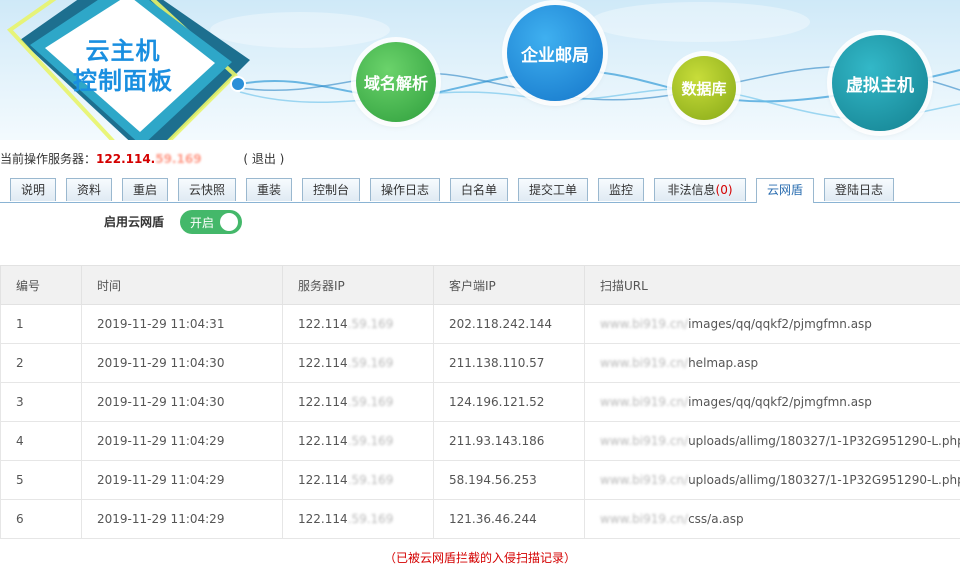 This screenshot has height=583, width=960. I want to click on cell-id: 1, so click(41, 324).